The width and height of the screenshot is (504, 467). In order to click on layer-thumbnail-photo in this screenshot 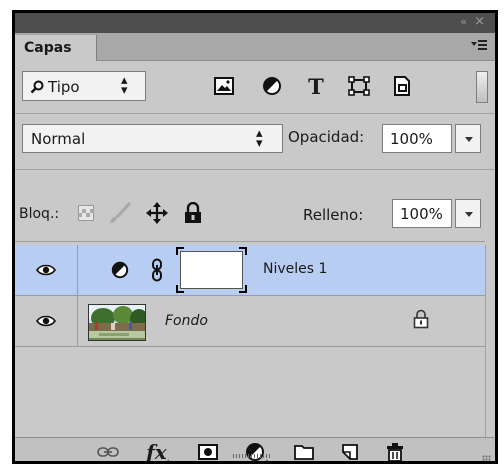, I will do `click(117, 322)`.